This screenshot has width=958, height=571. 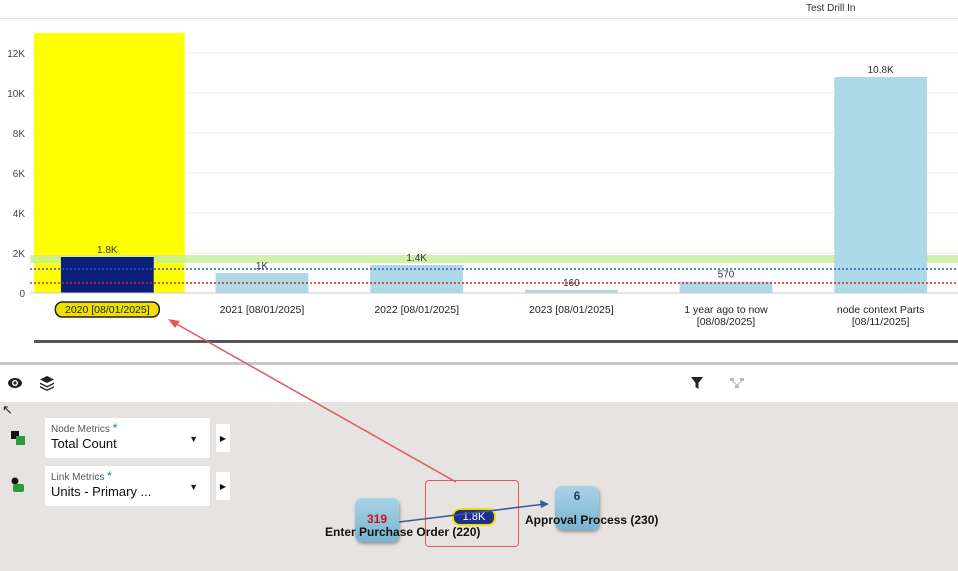 What do you see at coordinates (15, 383) in the screenshot?
I see `eye-icon` at bounding box center [15, 383].